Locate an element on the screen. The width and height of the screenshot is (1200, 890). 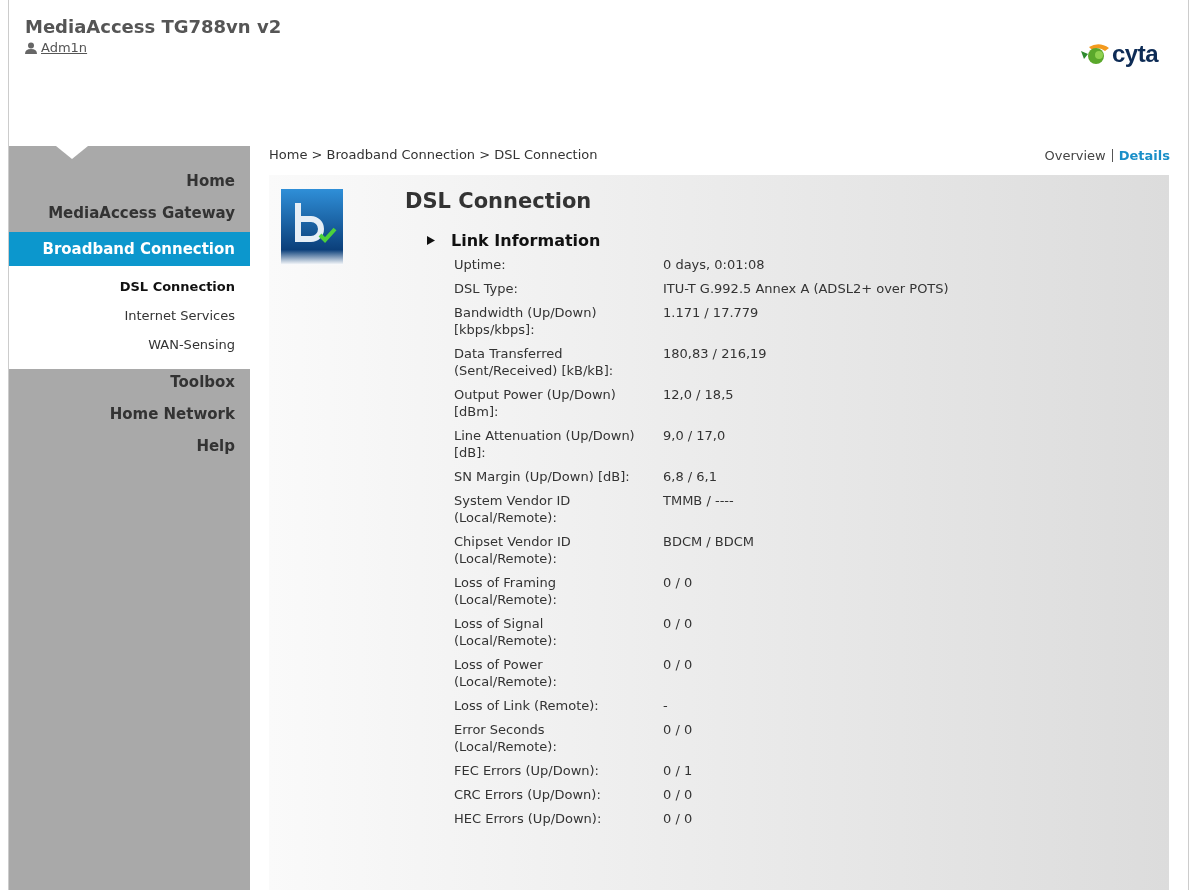
field-value: TMMB / ---- is located at coordinates (698, 501).